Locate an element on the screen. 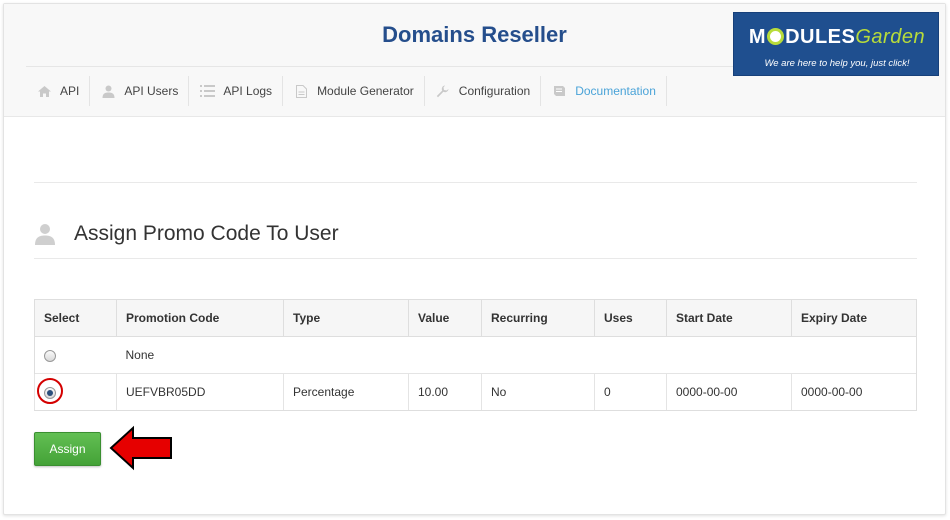 This screenshot has height=520, width=950. document-icon is located at coordinates (301, 91).